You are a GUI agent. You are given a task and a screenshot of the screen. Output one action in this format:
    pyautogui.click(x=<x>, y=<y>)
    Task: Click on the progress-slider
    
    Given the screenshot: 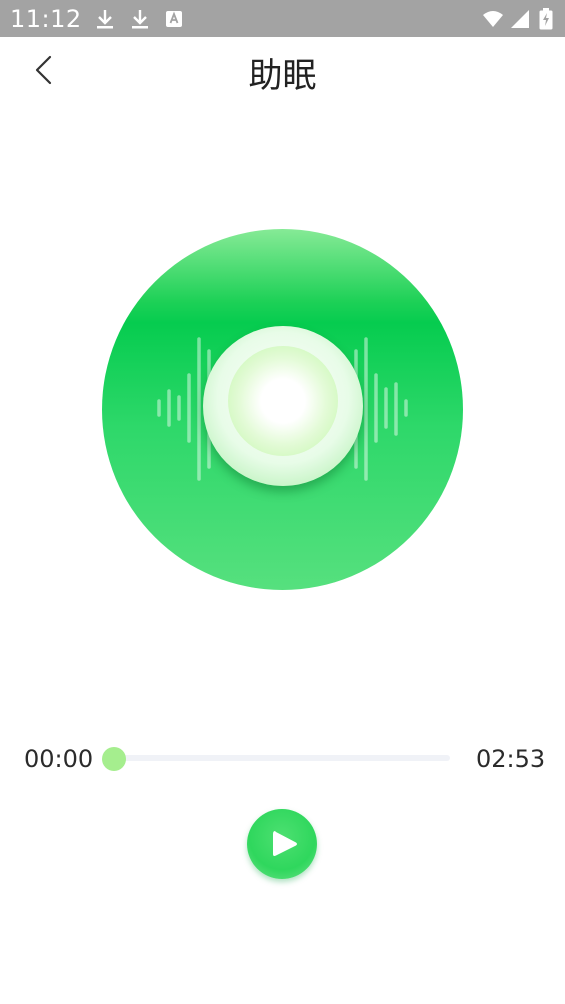 What is the action you would take?
    pyautogui.click(x=282, y=758)
    